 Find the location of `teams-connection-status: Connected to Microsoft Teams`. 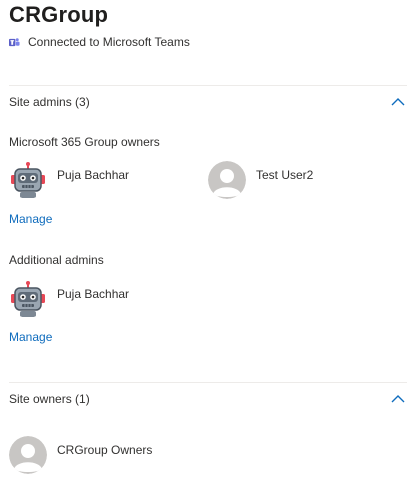

teams-connection-status: Connected to Microsoft Teams is located at coordinates (99, 42).